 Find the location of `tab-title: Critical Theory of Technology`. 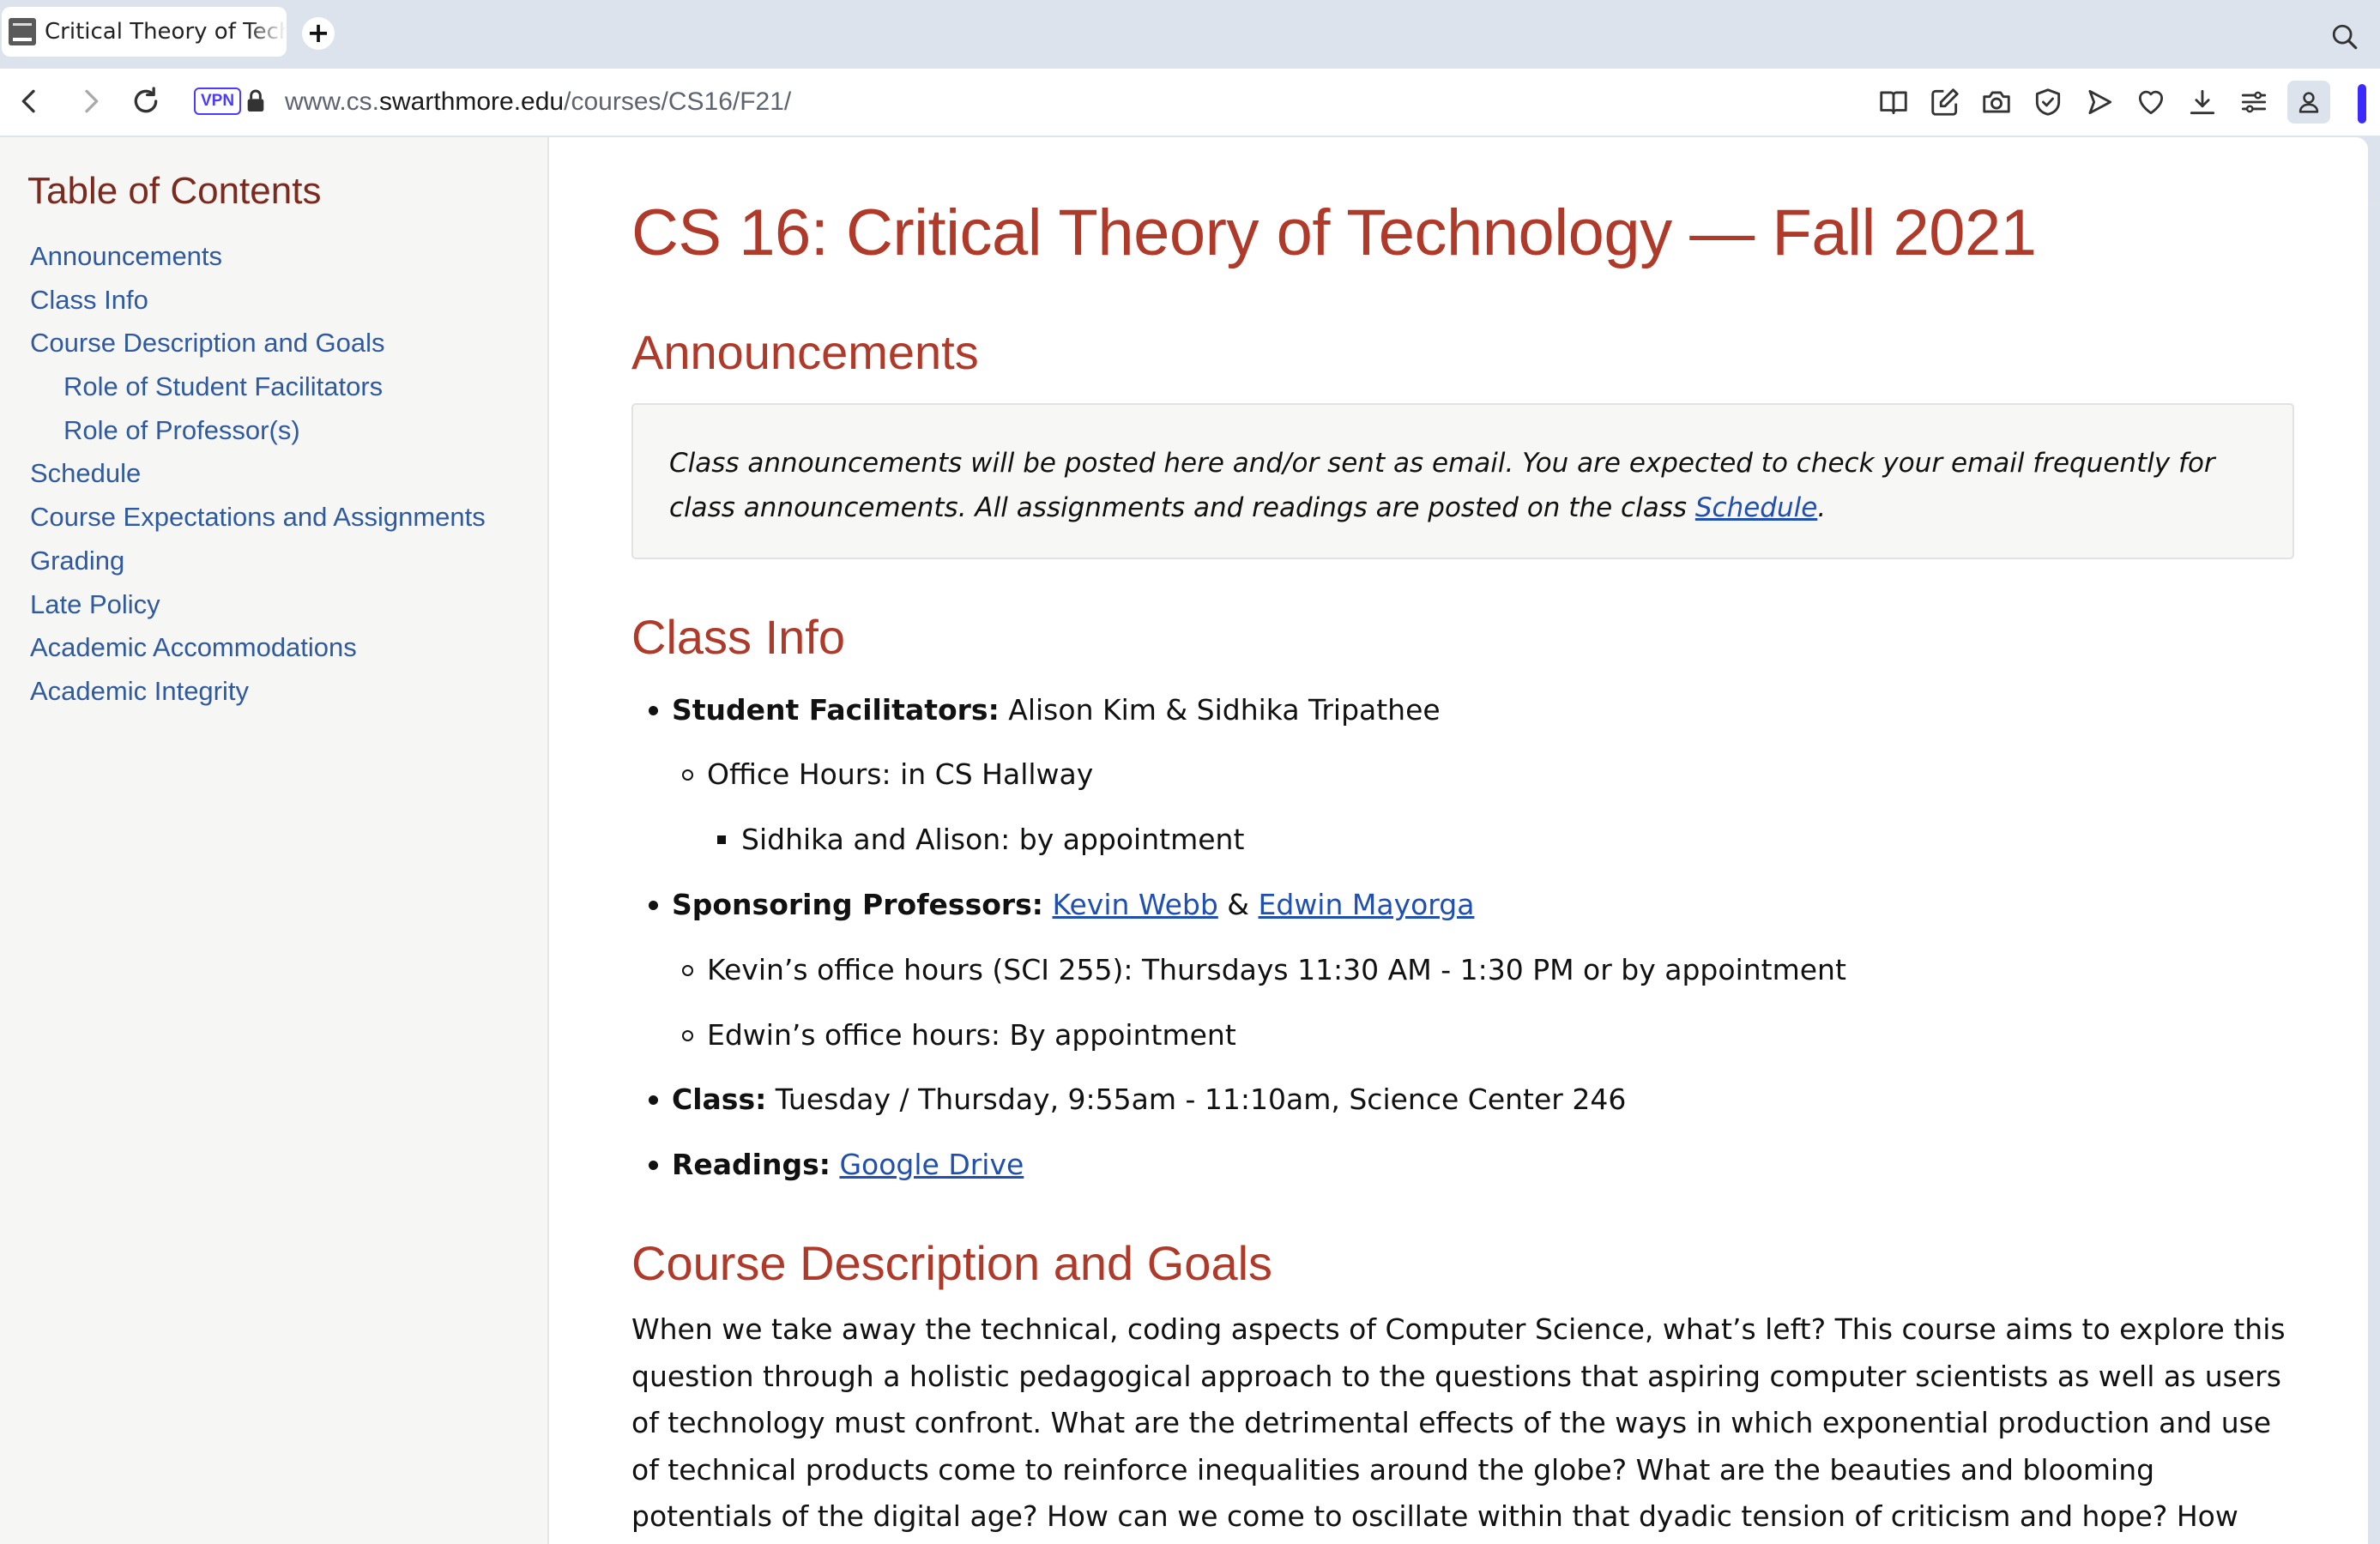

tab-title: Critical Theory of Technology is located at coordinates (166, 32).